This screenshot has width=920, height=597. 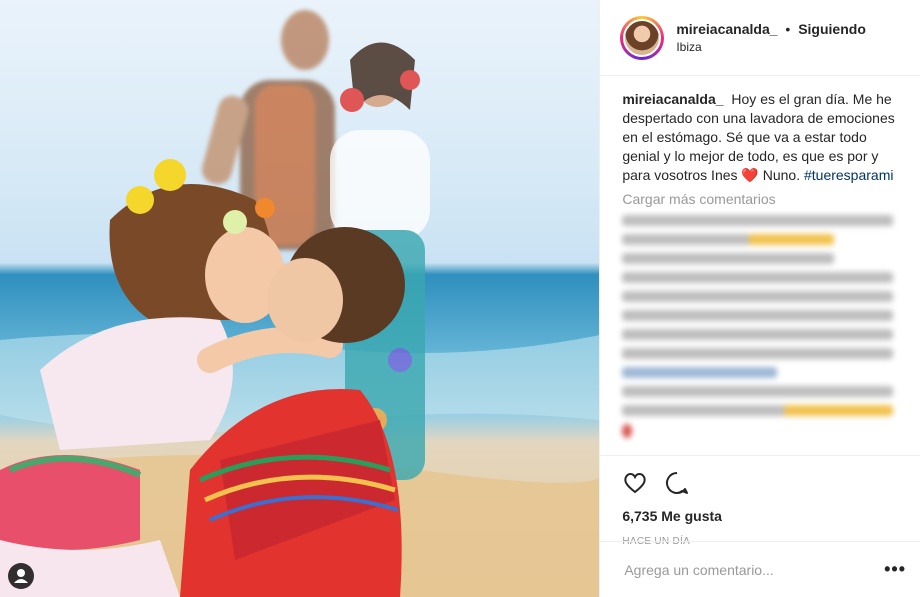 I want to click on load-more-comments-button: Cargar más comentarios, so click(x=763, y=199).